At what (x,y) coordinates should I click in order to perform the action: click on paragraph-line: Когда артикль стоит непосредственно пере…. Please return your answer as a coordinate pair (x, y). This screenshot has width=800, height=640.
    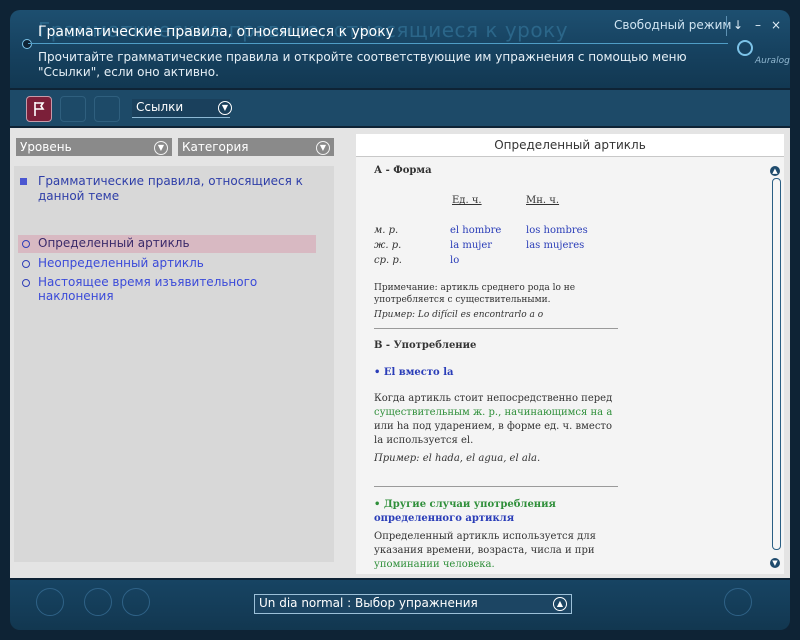
    Looking at the image, I should click on (493, 398).